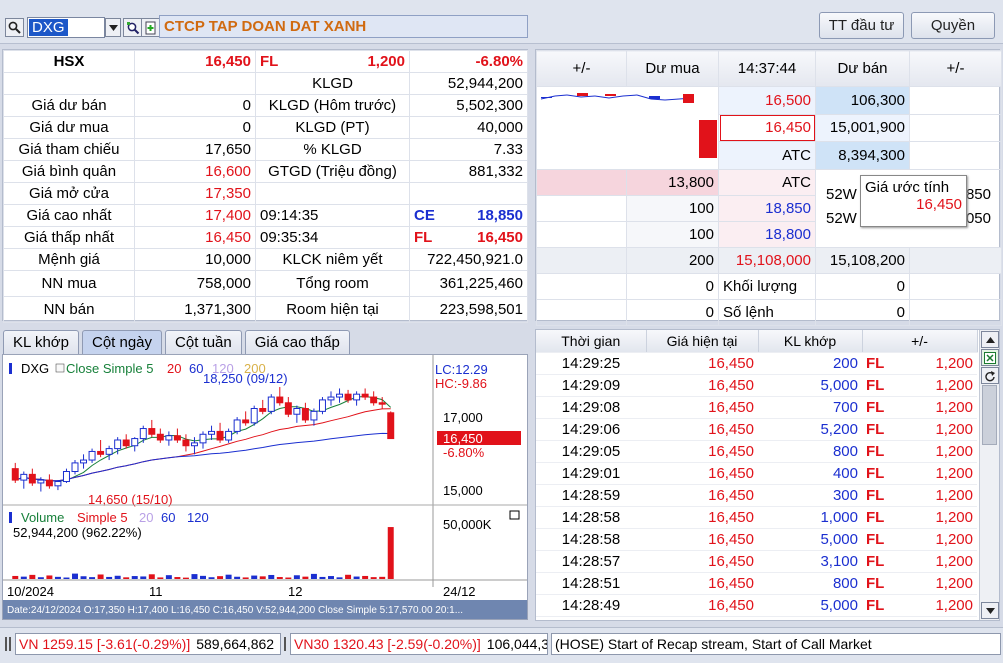  What do you see at coordinates (195, 171) in the screenshot?
I see `avg-price: 16,600` at bounding box center [195, 171].